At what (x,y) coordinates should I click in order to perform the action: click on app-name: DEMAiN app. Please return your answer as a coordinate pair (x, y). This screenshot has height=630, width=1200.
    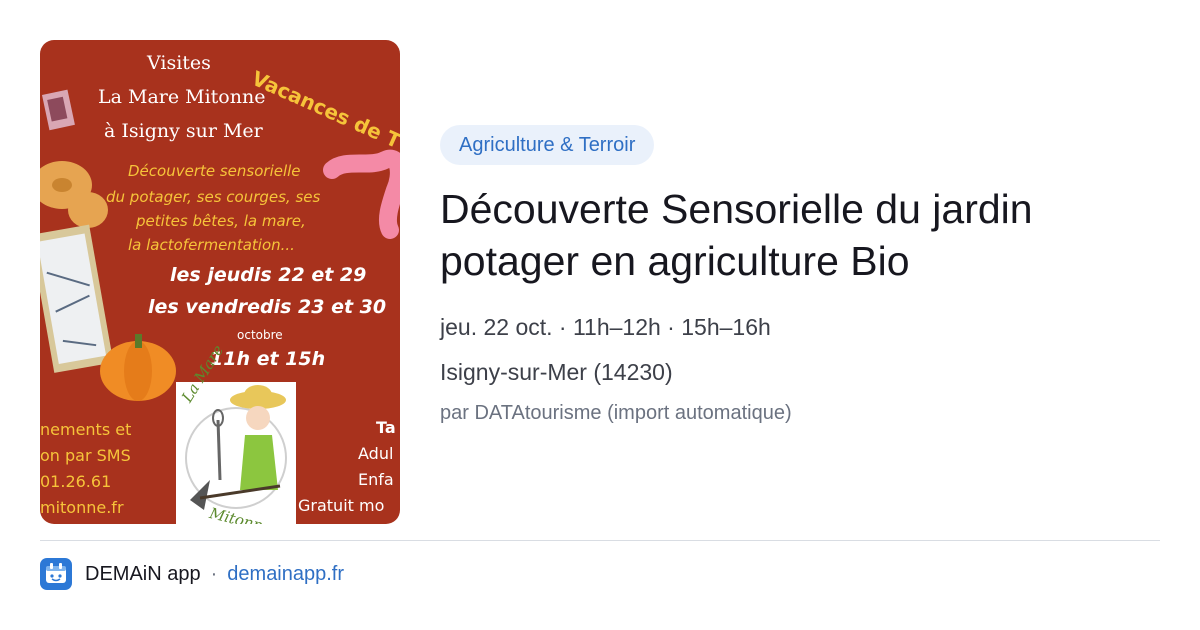
    Looking at the image, I should click on (143, 573).